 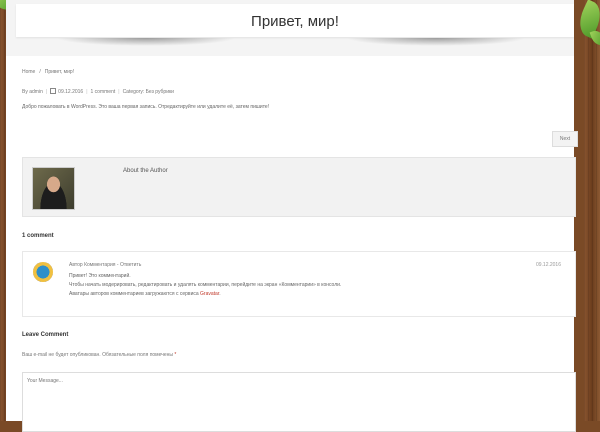 What do you see at coordinates (53, 188) in the screenshot?
I see `author-avatar` at bounding box center [53, 188].